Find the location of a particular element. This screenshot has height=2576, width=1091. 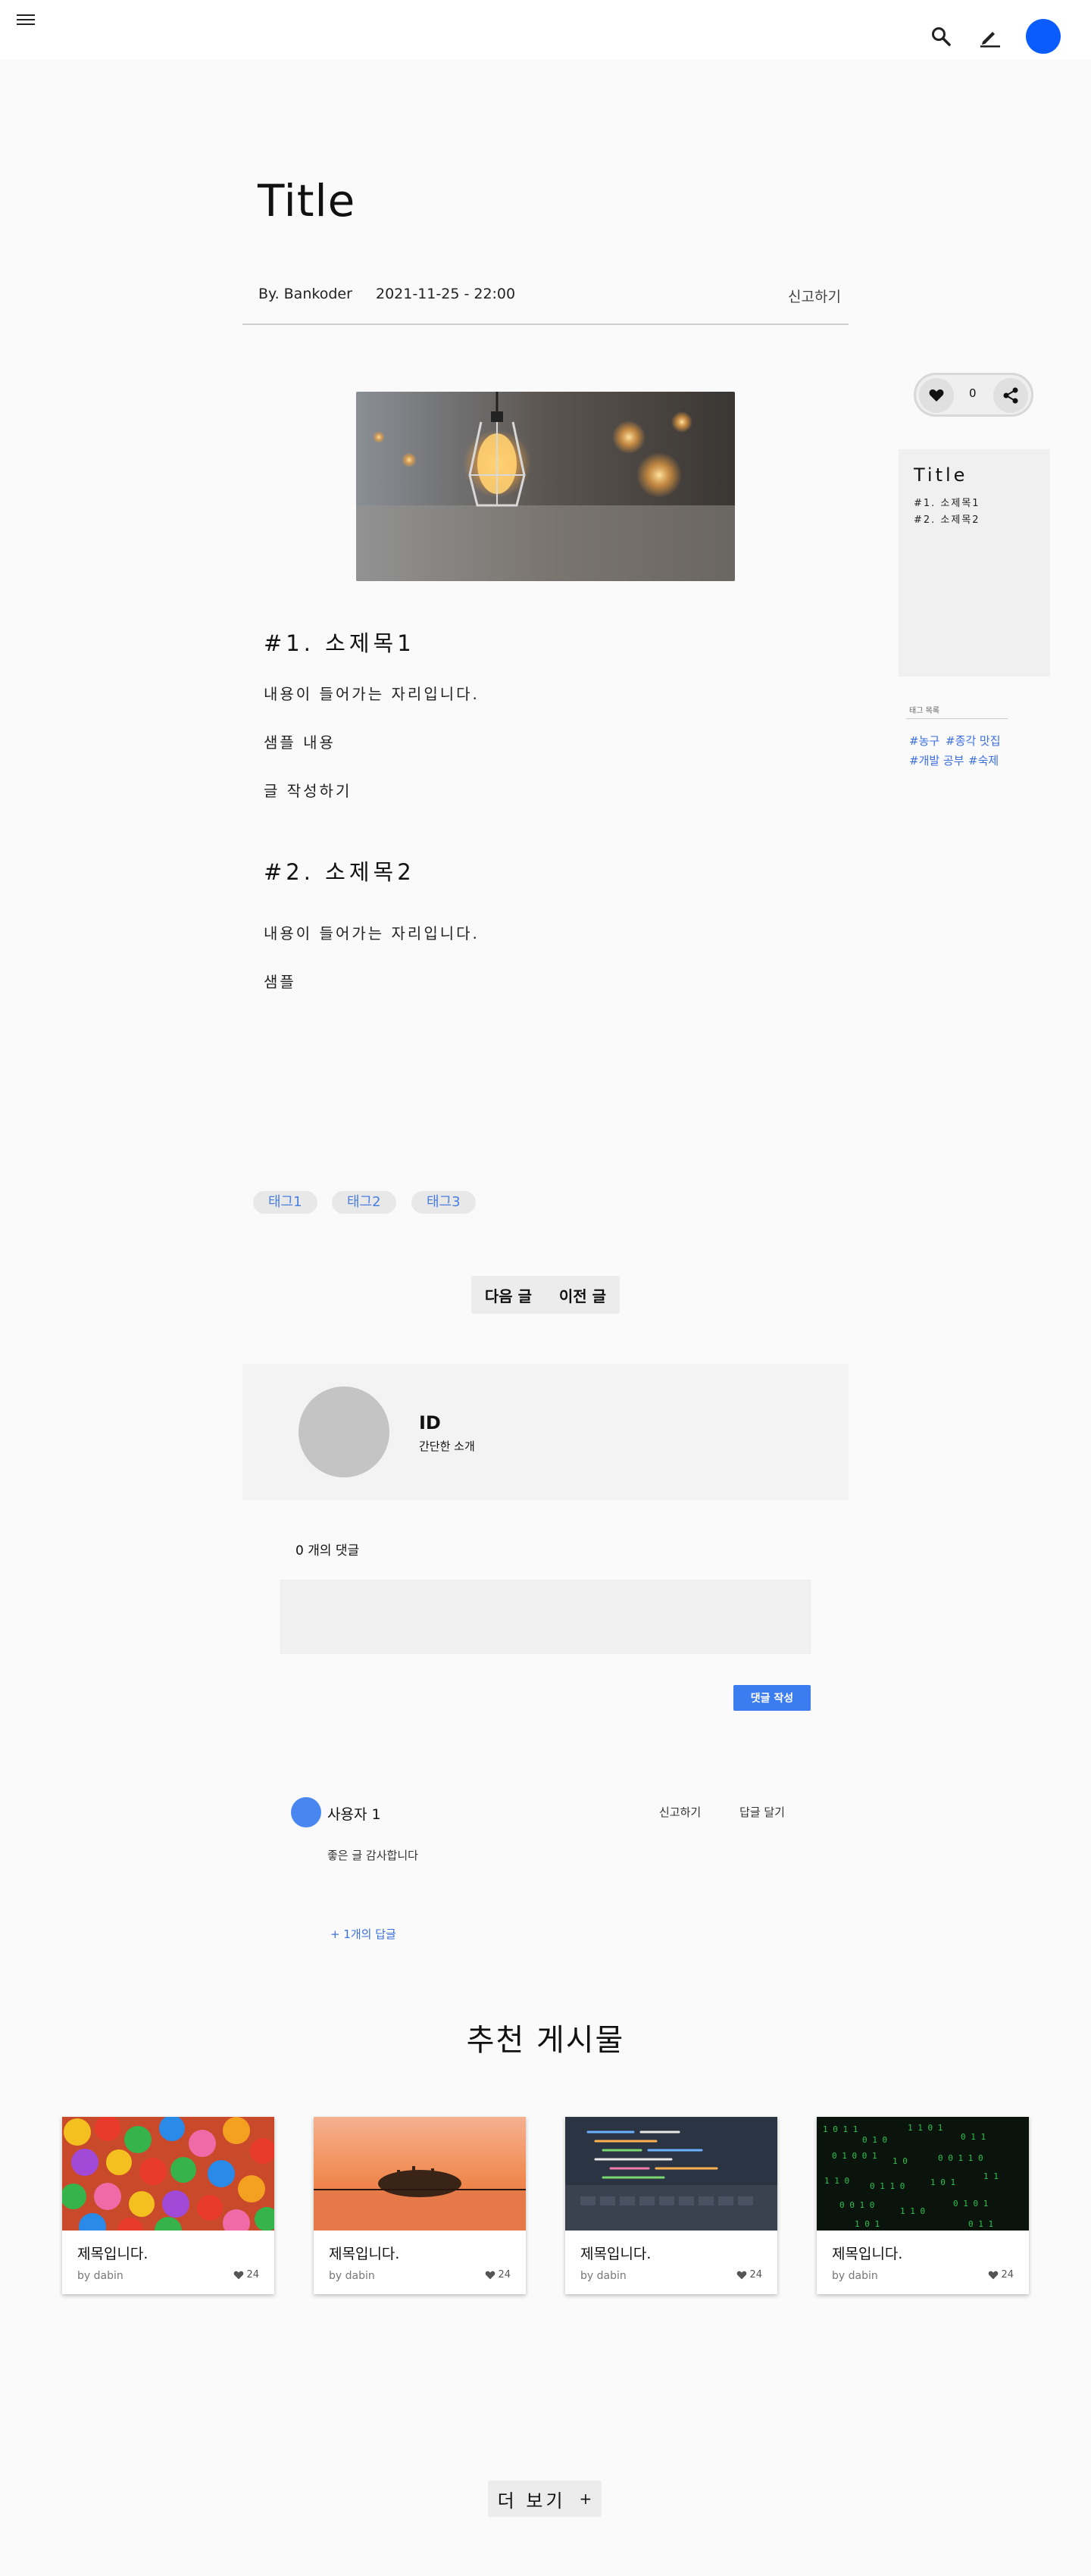

view-replies-link: + 1개의 답글 is located at coordinates (363, 1934).